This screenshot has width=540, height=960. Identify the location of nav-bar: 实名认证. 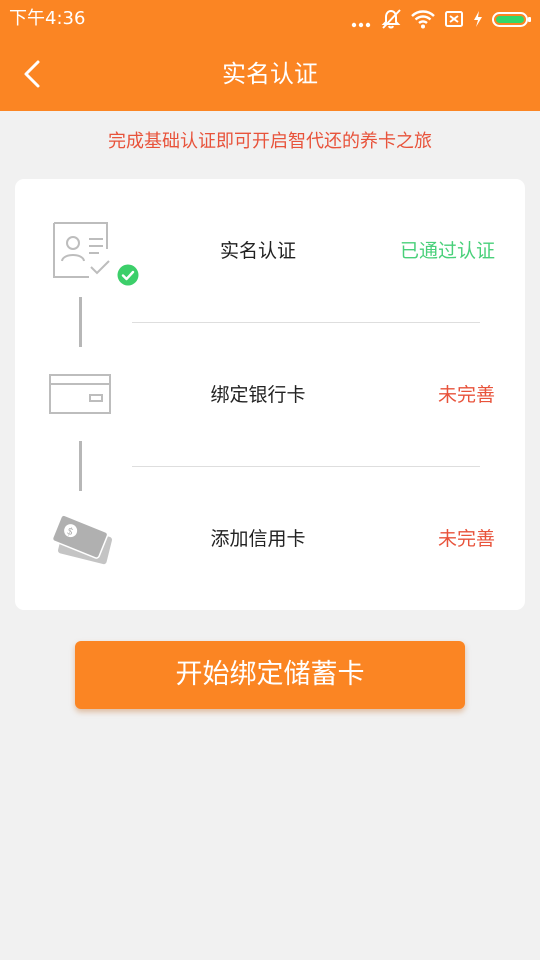
(270, 74).